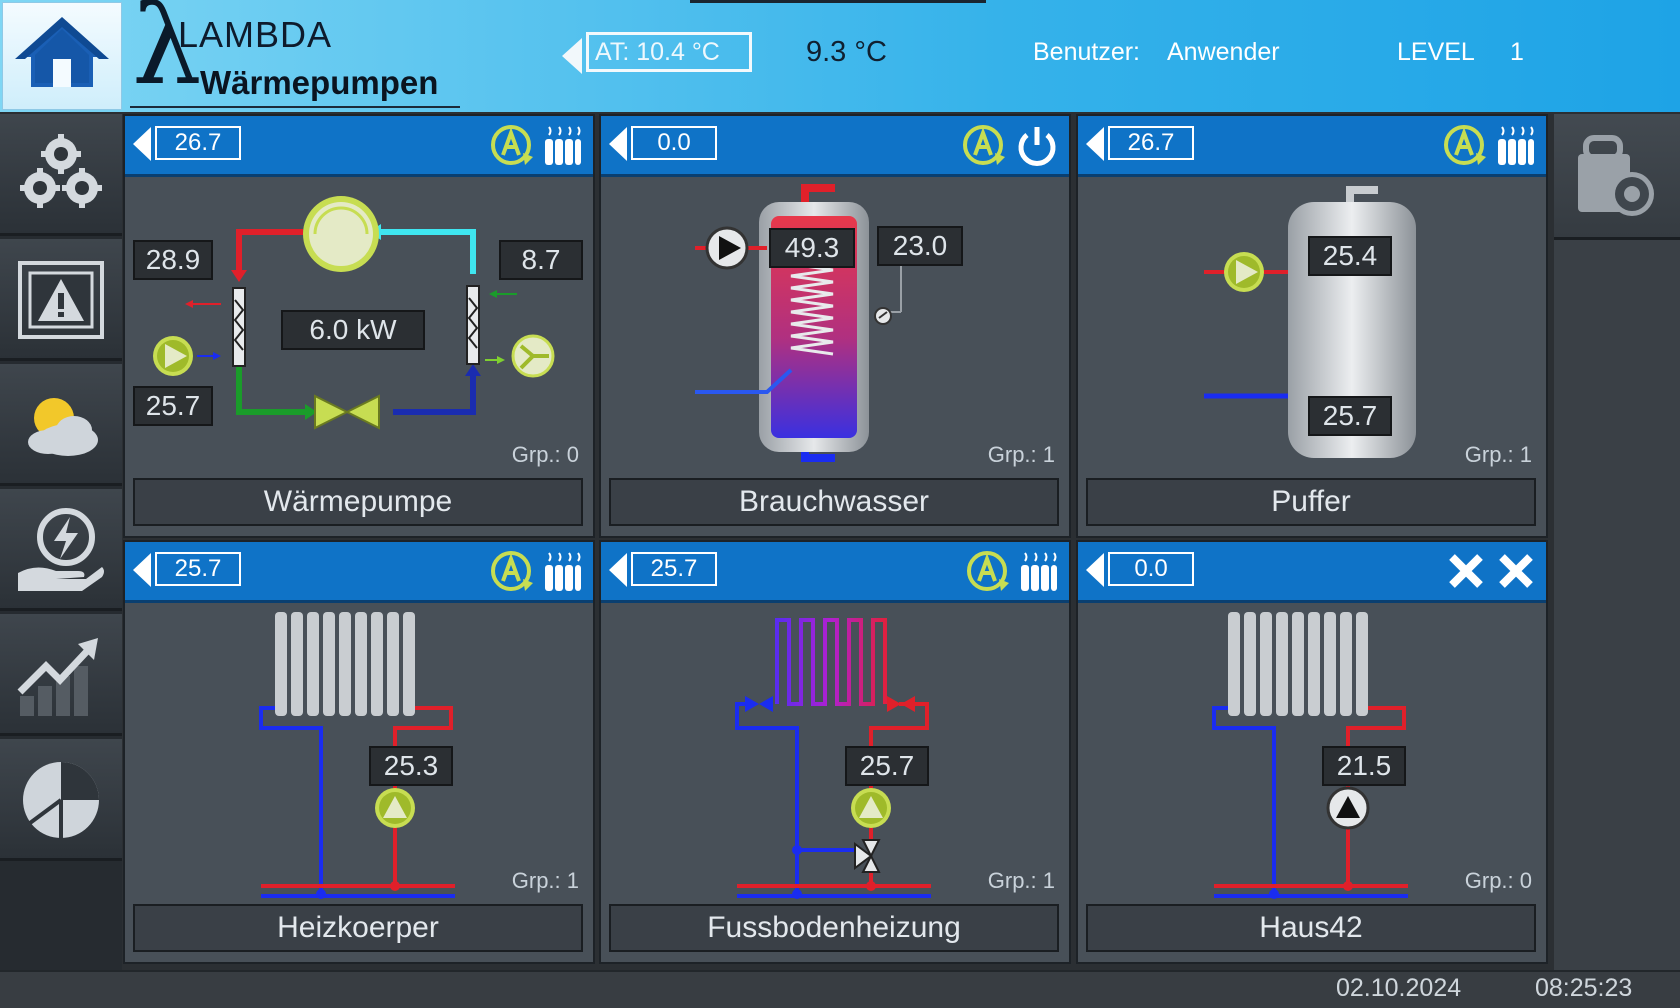  What do you see at coordinates (541, 260) in the screenshot?
I see `source-temp-value: 8.7` at bounding box center [541, 260].